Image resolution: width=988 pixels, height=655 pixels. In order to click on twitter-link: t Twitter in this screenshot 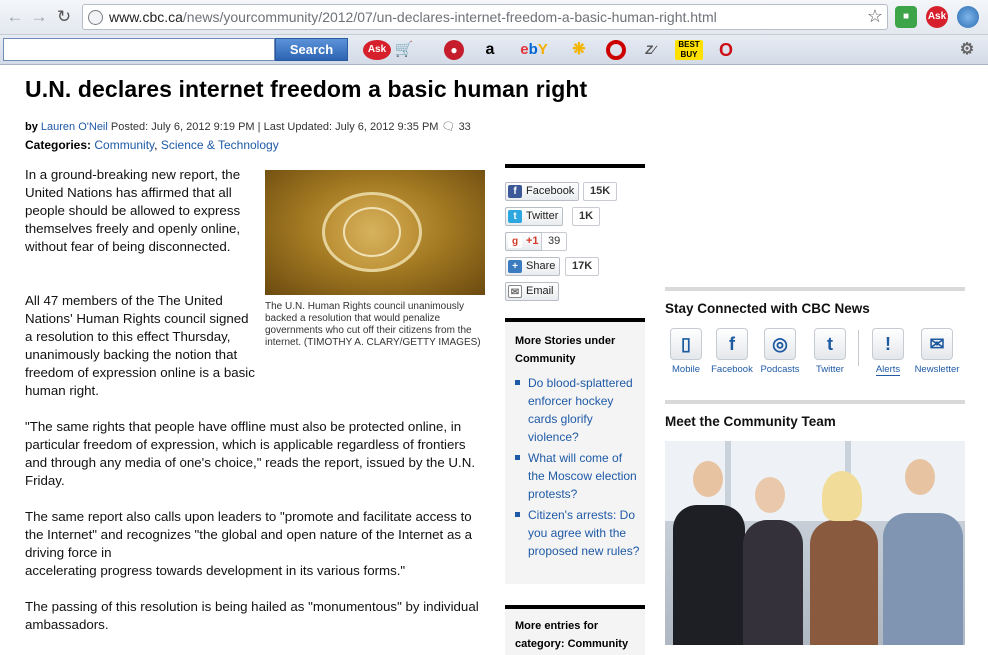, I will do `click(830, 351)`.